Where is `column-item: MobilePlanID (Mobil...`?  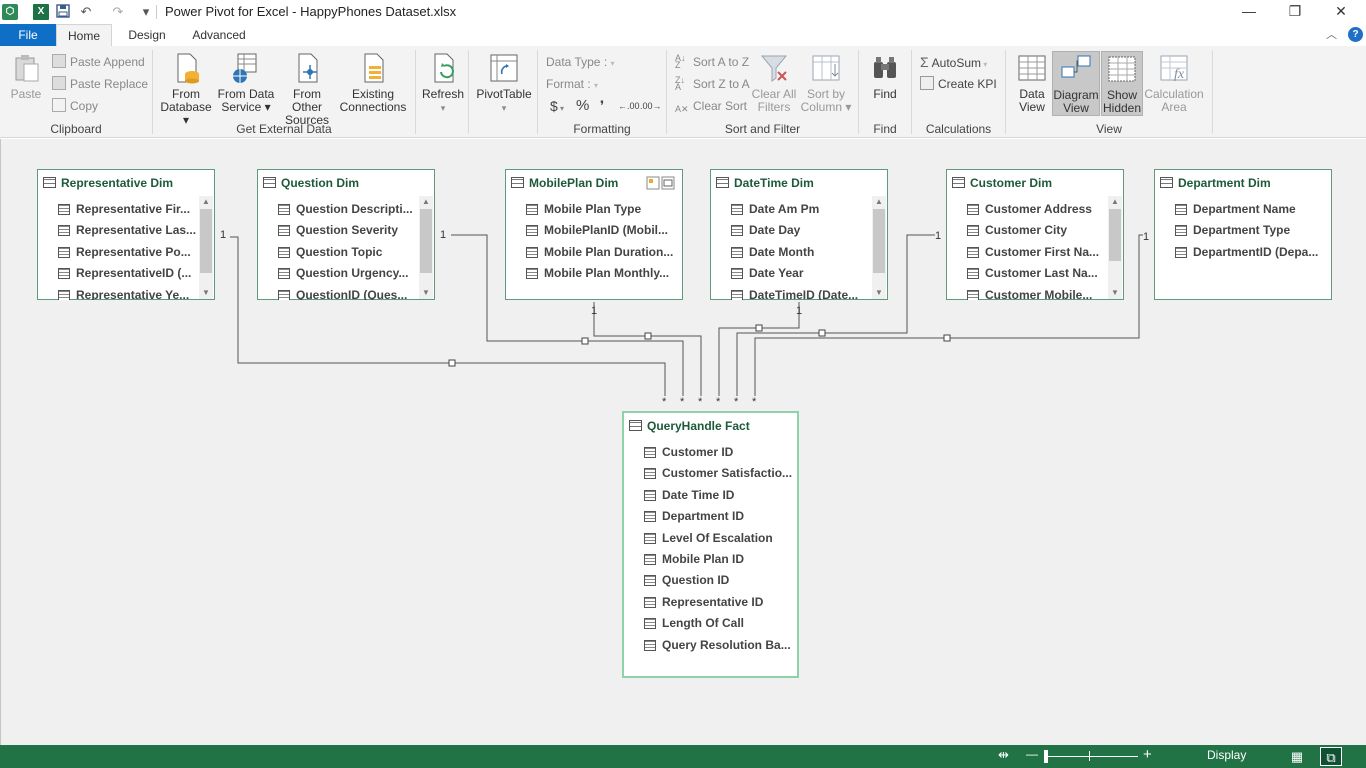 column-item: MobilePlanID (Mobil... is located at coordinates (594, 230).